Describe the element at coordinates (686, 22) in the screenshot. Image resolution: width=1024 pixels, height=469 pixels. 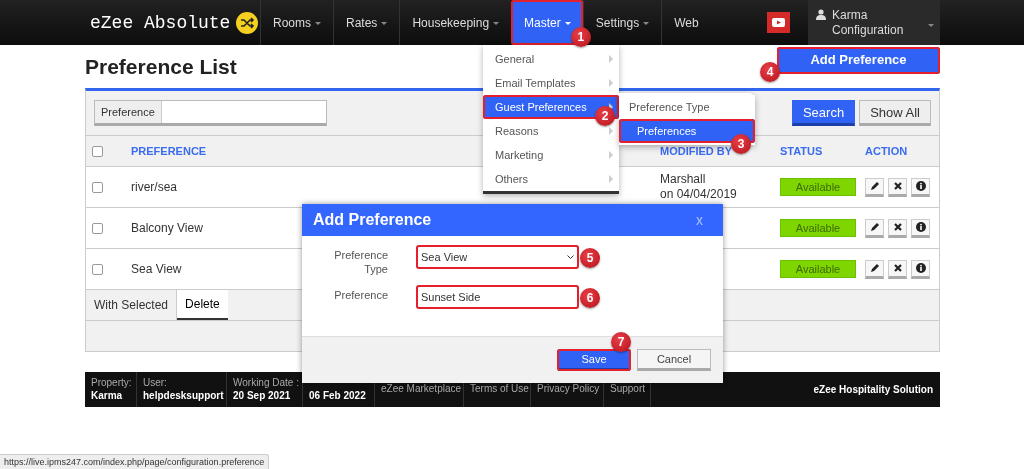
I see `nav-menu-item: Web` at that location.